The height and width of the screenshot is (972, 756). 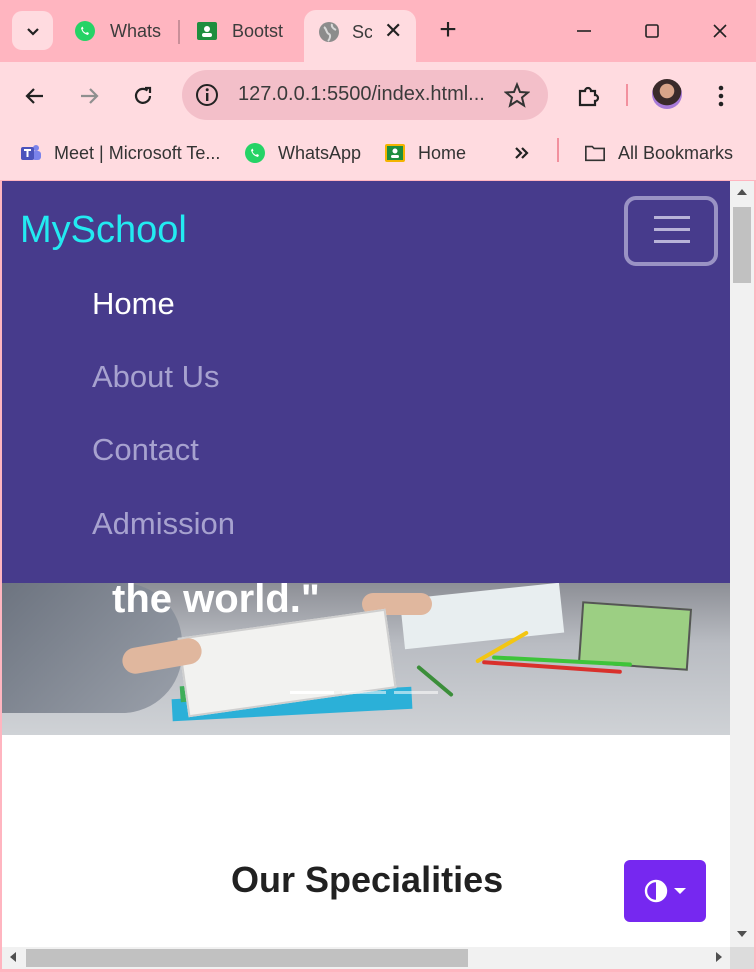 I want to click on all-bookmarks-label: All Bookmarks, so click(x=676, y=152).